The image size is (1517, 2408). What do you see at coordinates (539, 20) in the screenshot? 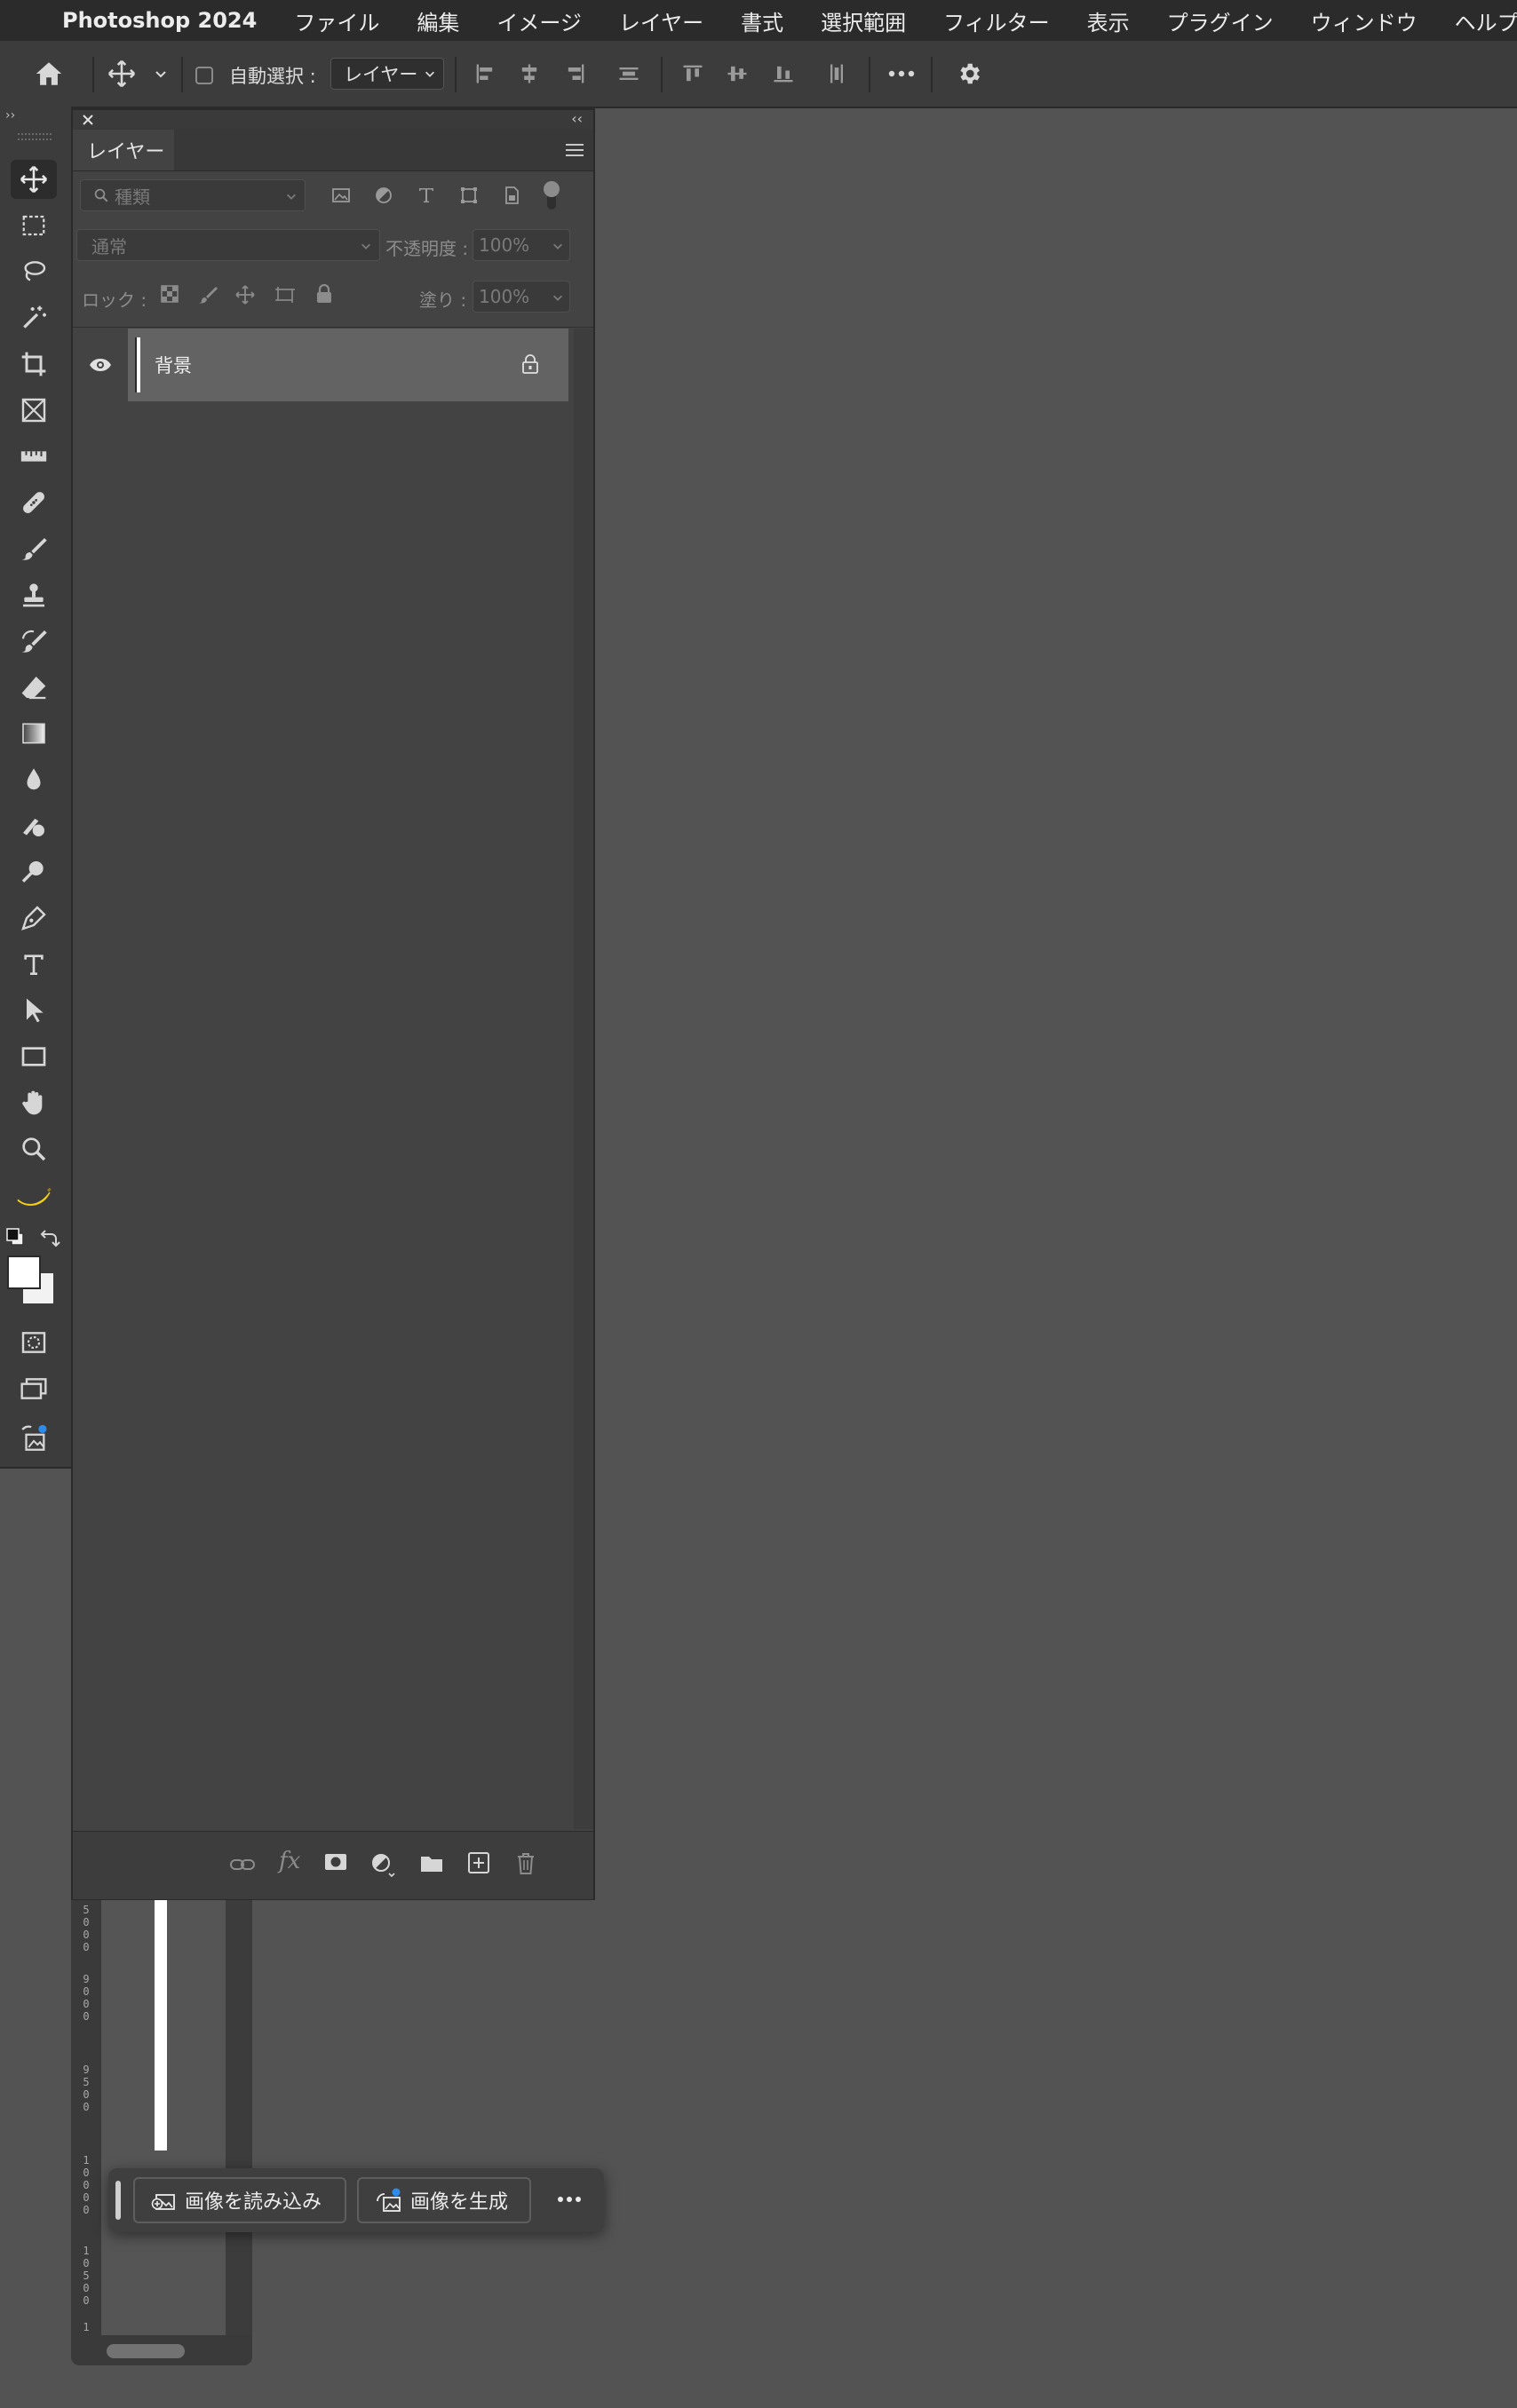
I see `menu-image: イメージ` at bounding box center [539, 20].